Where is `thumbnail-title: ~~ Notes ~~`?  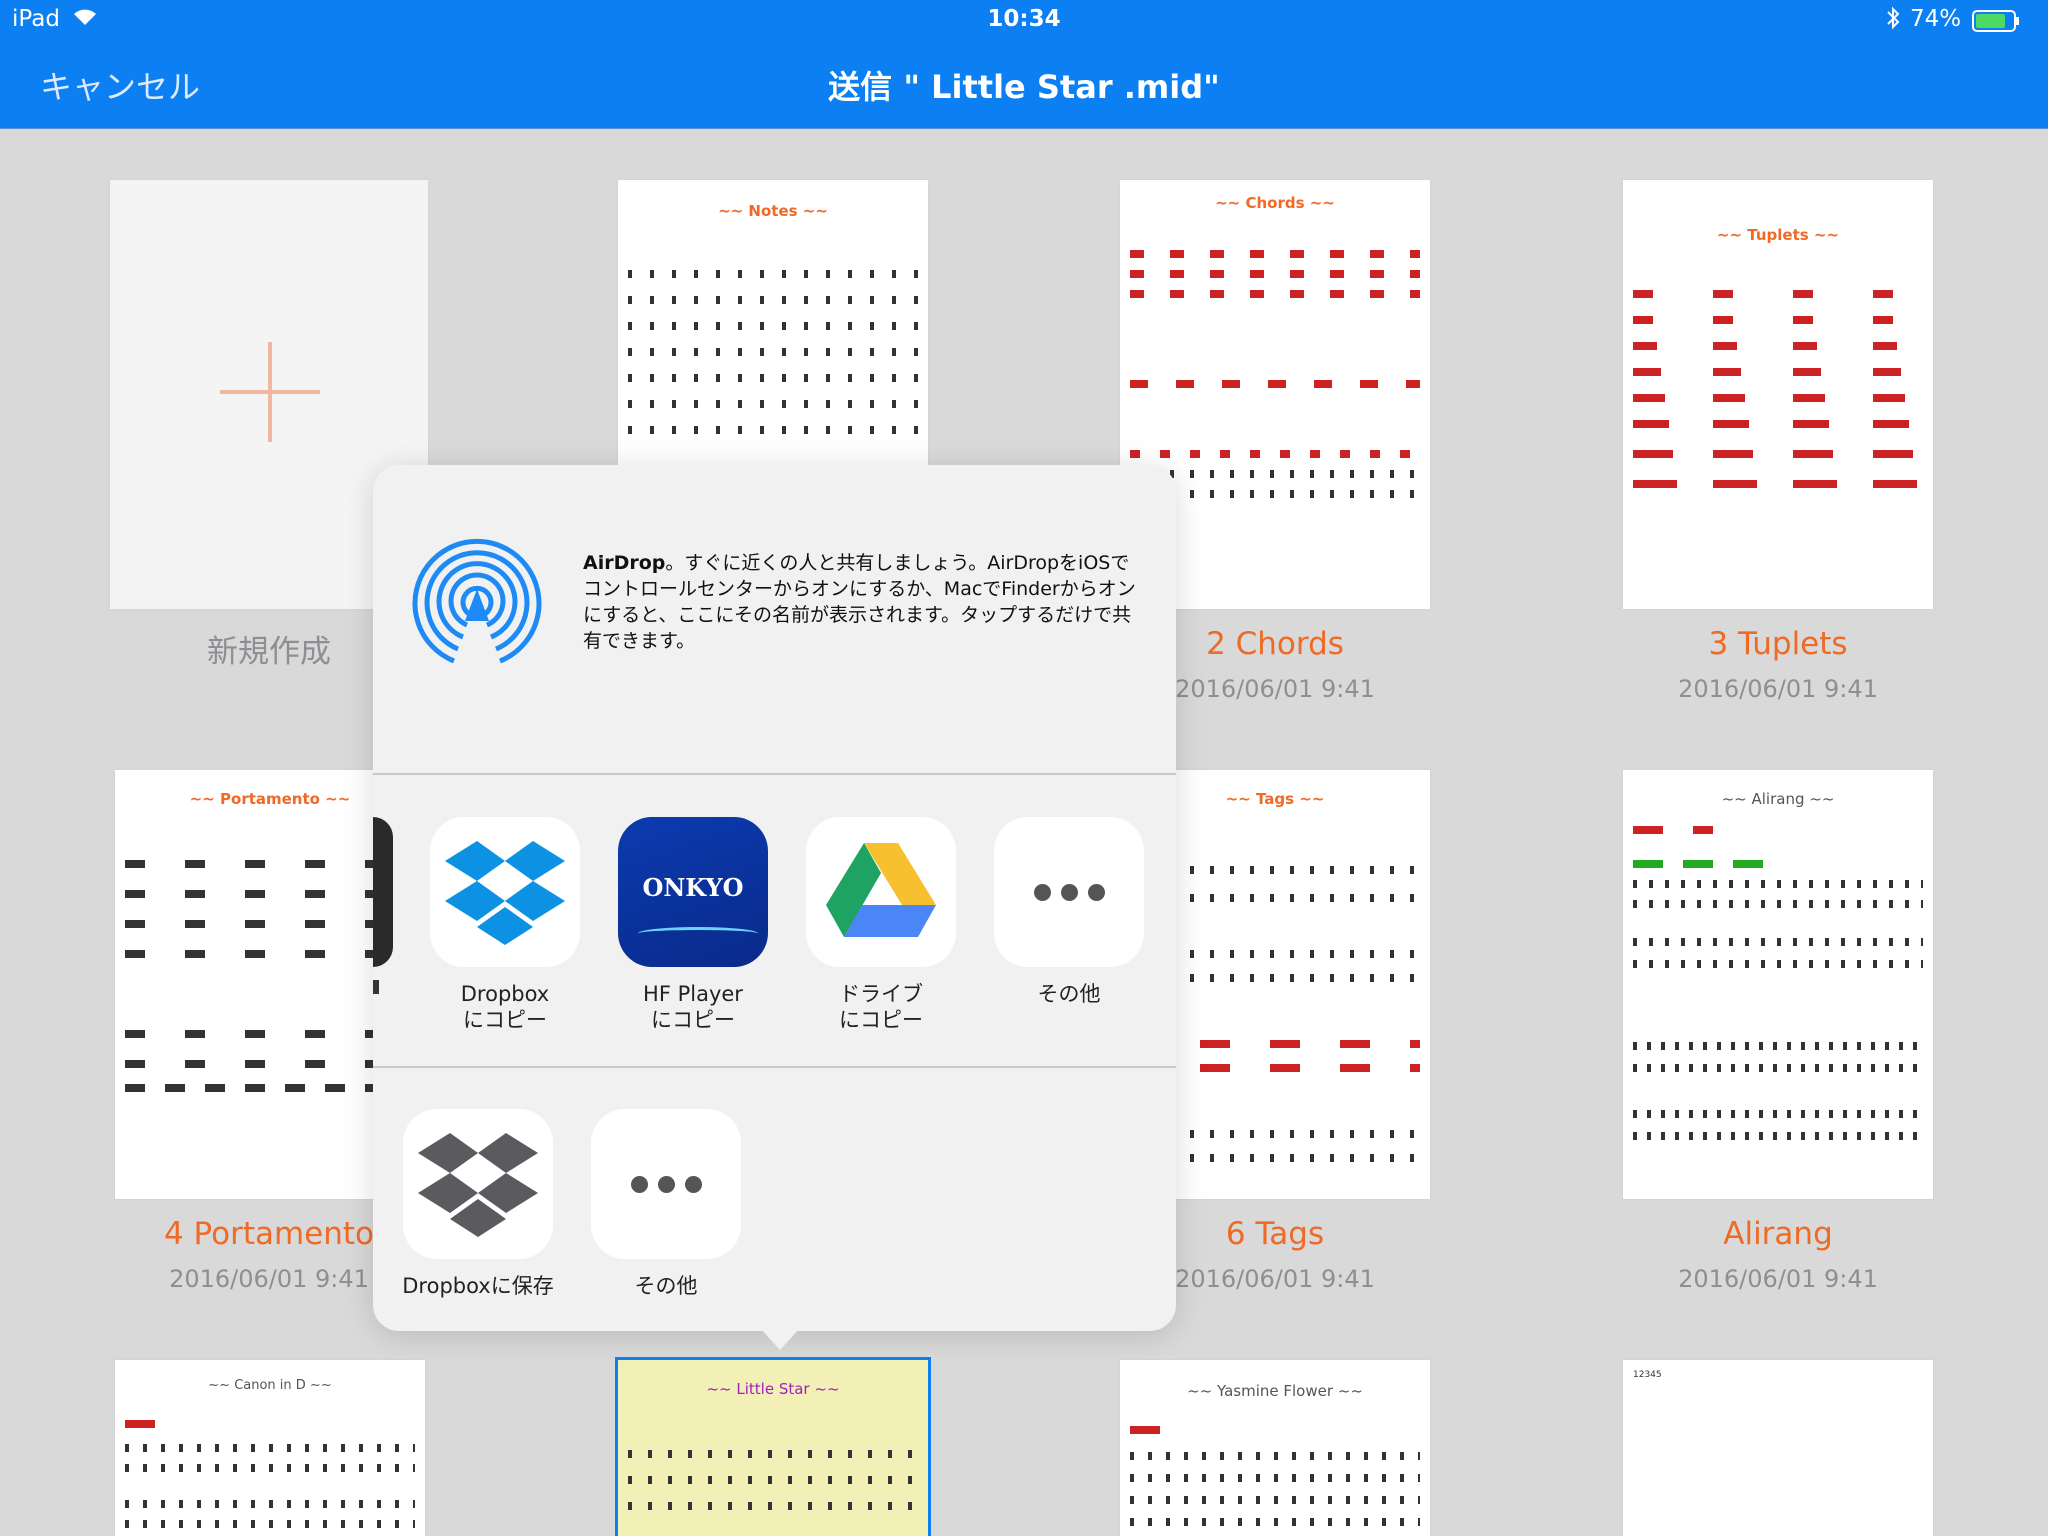
thumbnail-title: ~~ Notes ~~ is located at coordinates (773, 211).